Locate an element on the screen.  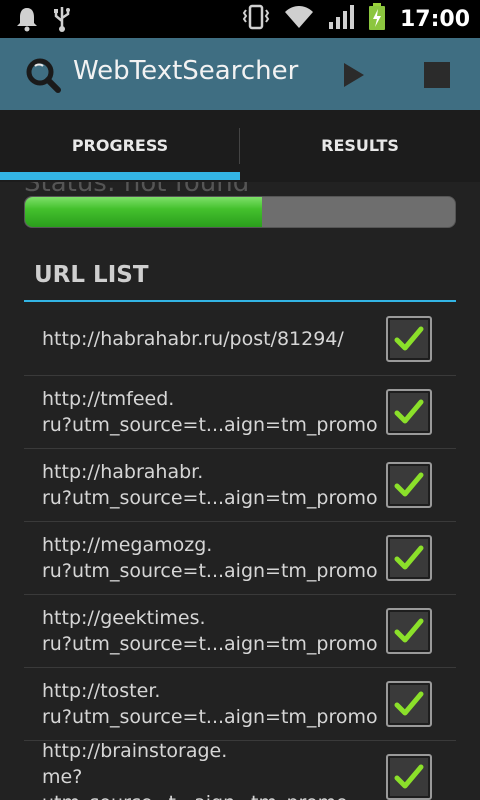
status-bar: 17:00 is located at coordinates (240, 19).